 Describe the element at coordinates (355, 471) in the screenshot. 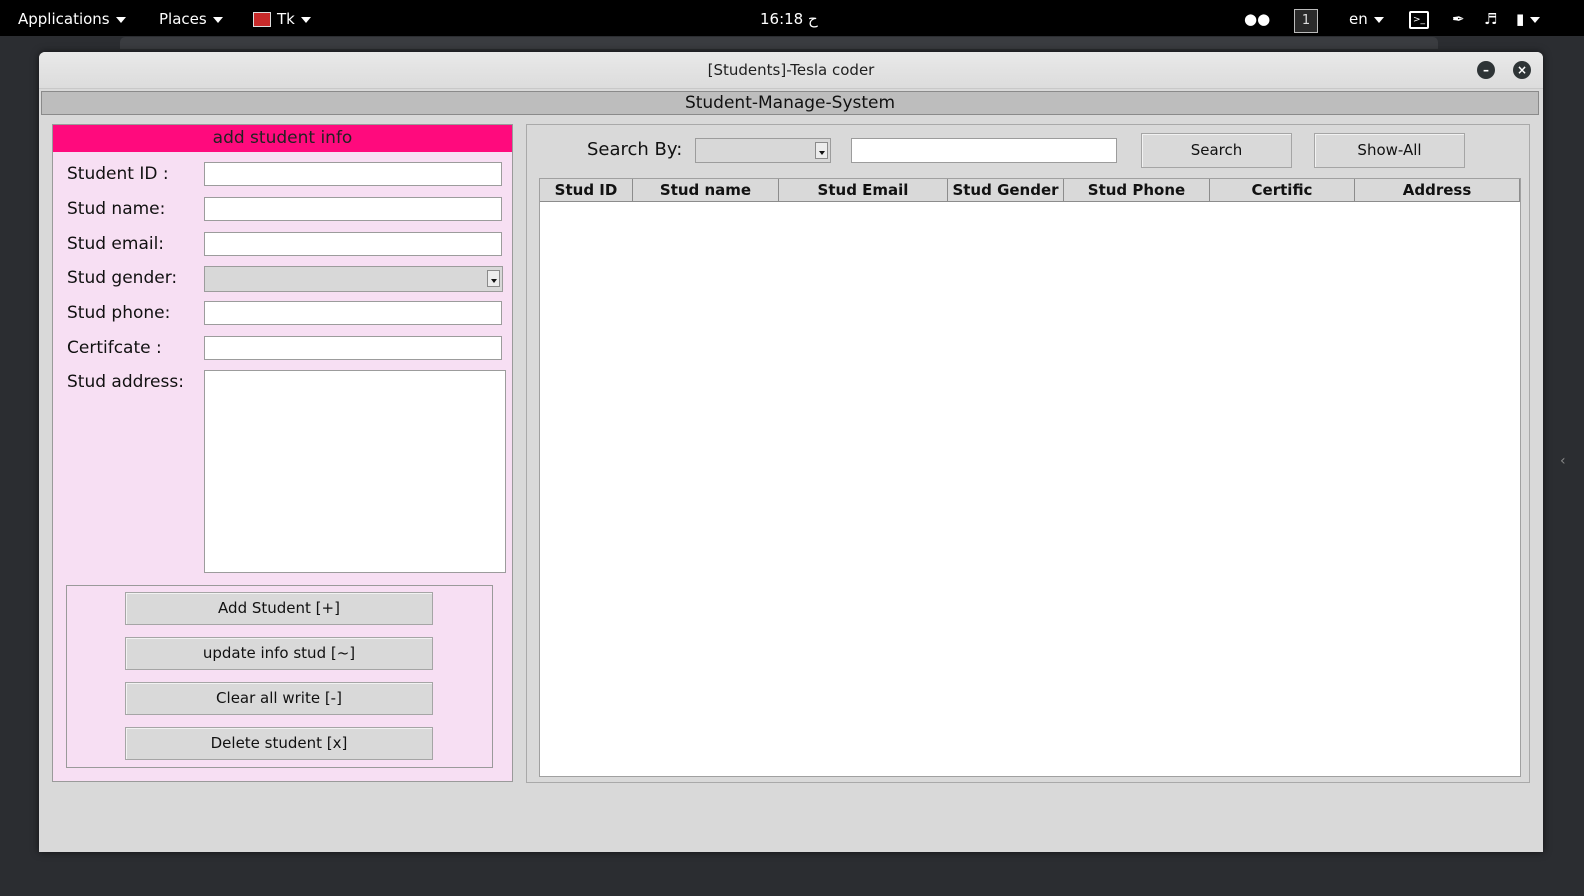

I see `student-address-textarea` at that location.